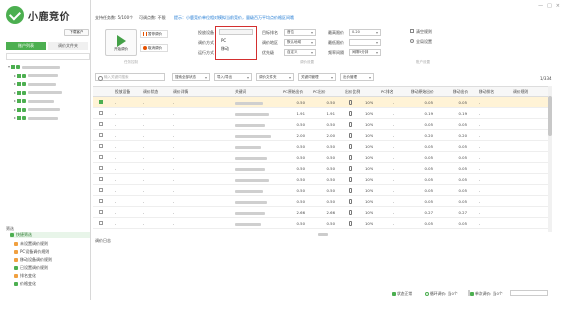 The height and width of the screenshot is (310, 570). What do you see at coordinates (387, 92) in the screenshot?
I see `column-header: PC排名` at bounding box center [387, 92].